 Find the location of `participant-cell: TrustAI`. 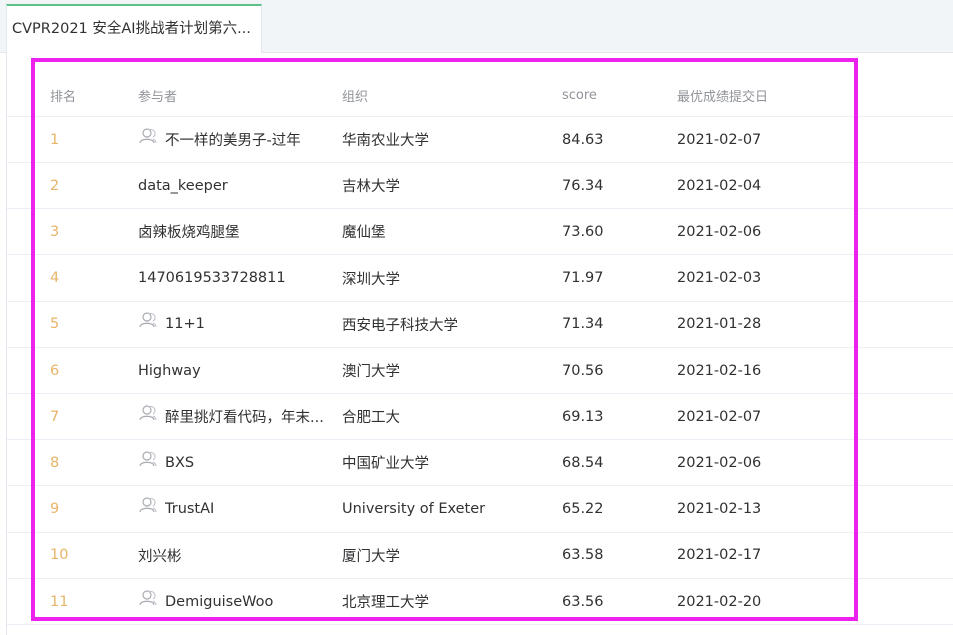

participant-cell: TrustAI is located at coordinates (236, 509).